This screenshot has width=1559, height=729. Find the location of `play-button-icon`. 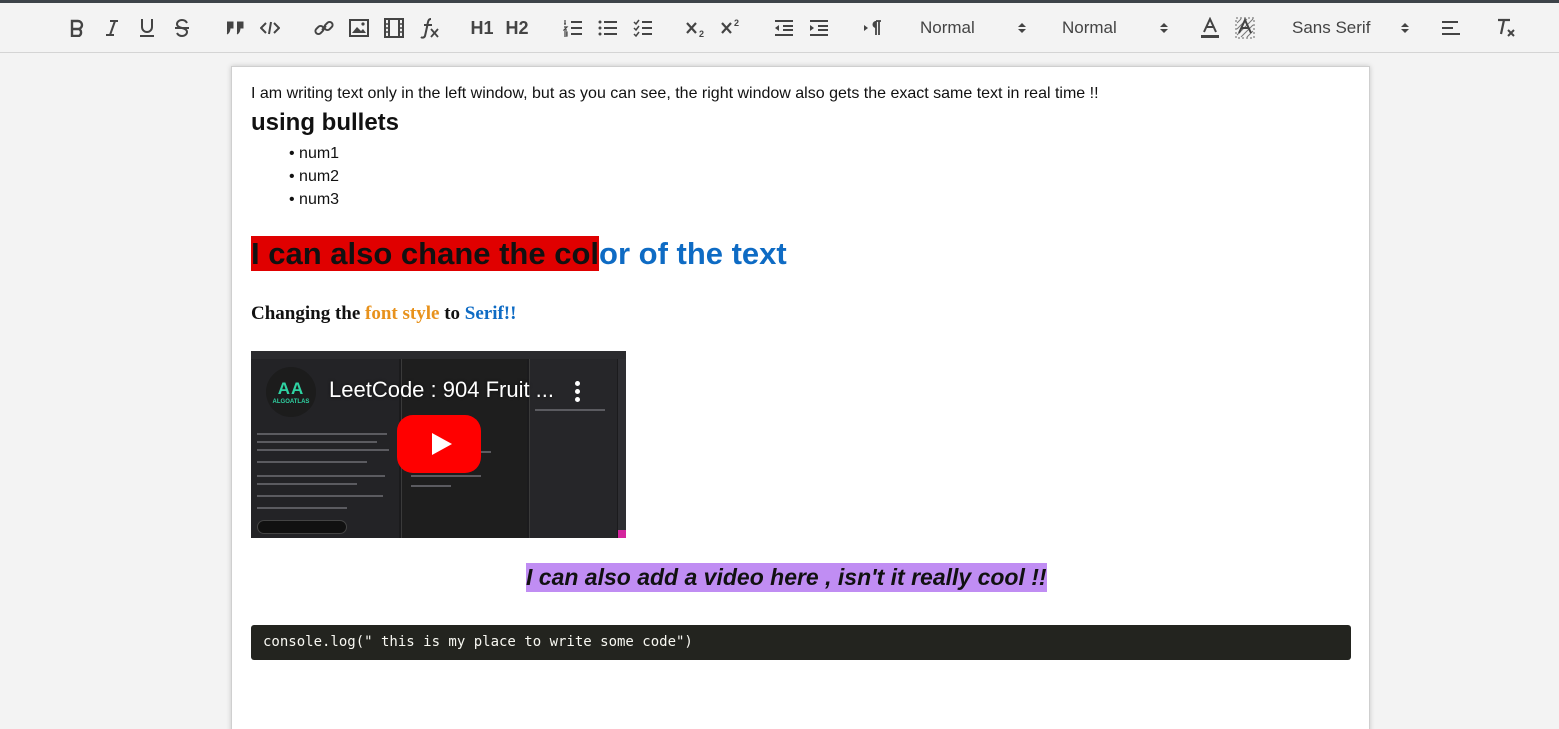

play-button-icon is located at coordinates (439, 444).